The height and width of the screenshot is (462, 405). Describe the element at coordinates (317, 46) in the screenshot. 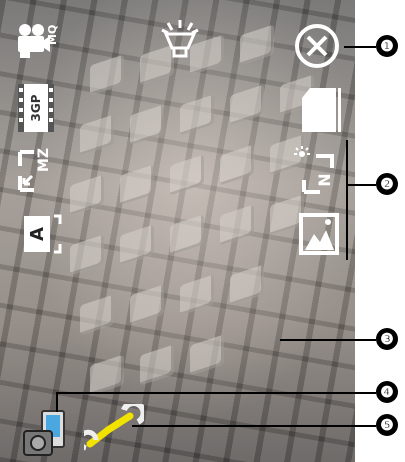

I see `close-circle-x-icon` at that location.